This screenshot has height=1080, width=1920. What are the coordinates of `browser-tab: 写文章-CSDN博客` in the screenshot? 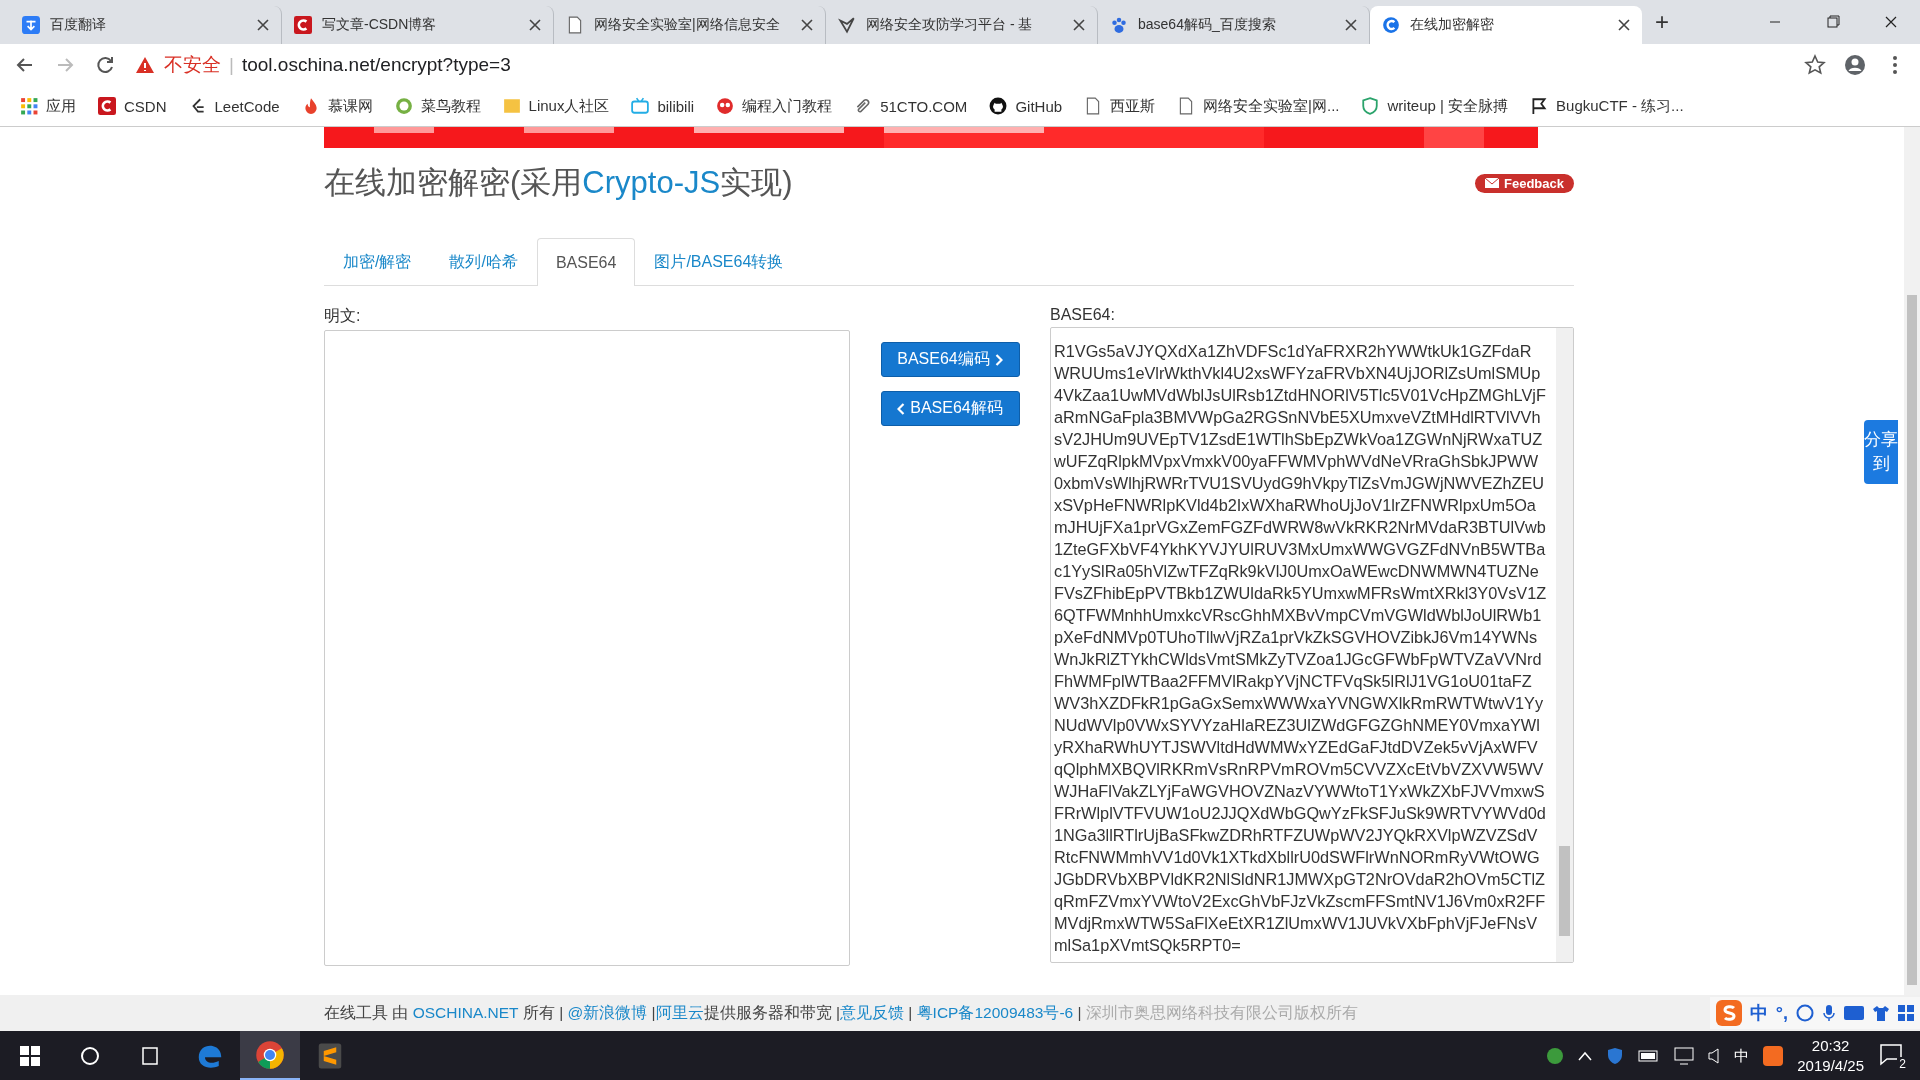 It's located at (418, 25).